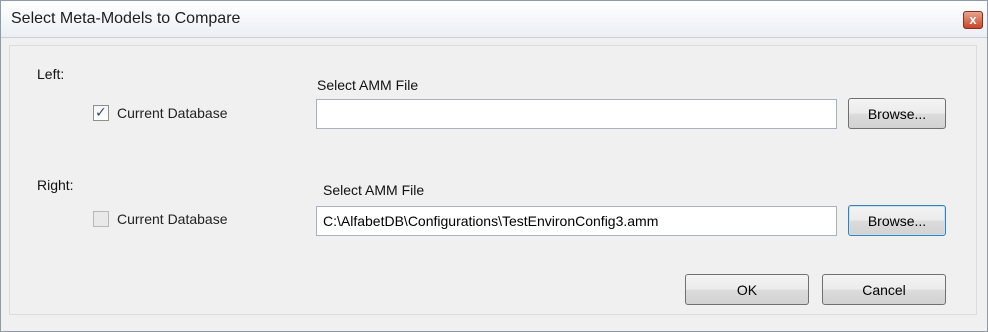 This screenshot has height=332, width=988. I want to click on right-select-amm-file-label: Select AMM File, so click(374, 190).